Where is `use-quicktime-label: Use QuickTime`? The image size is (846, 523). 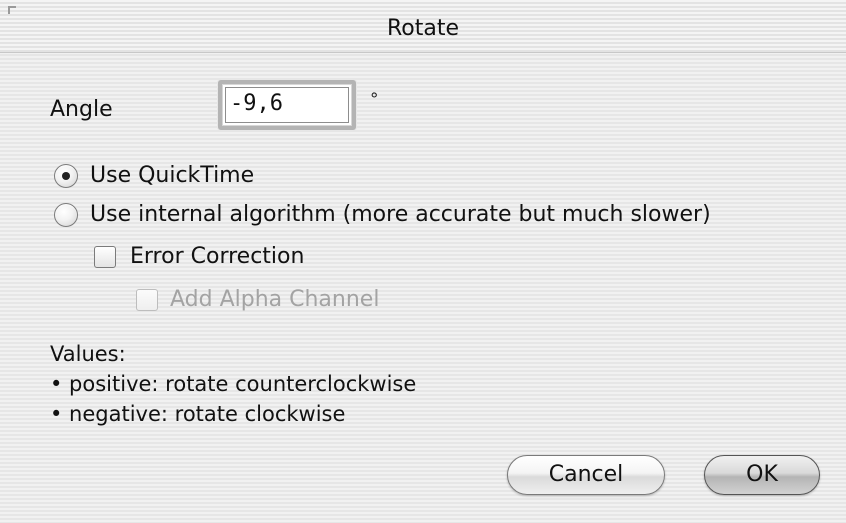
use-quicktime-label: Use QuickTime is located at coordinates (172, 175).